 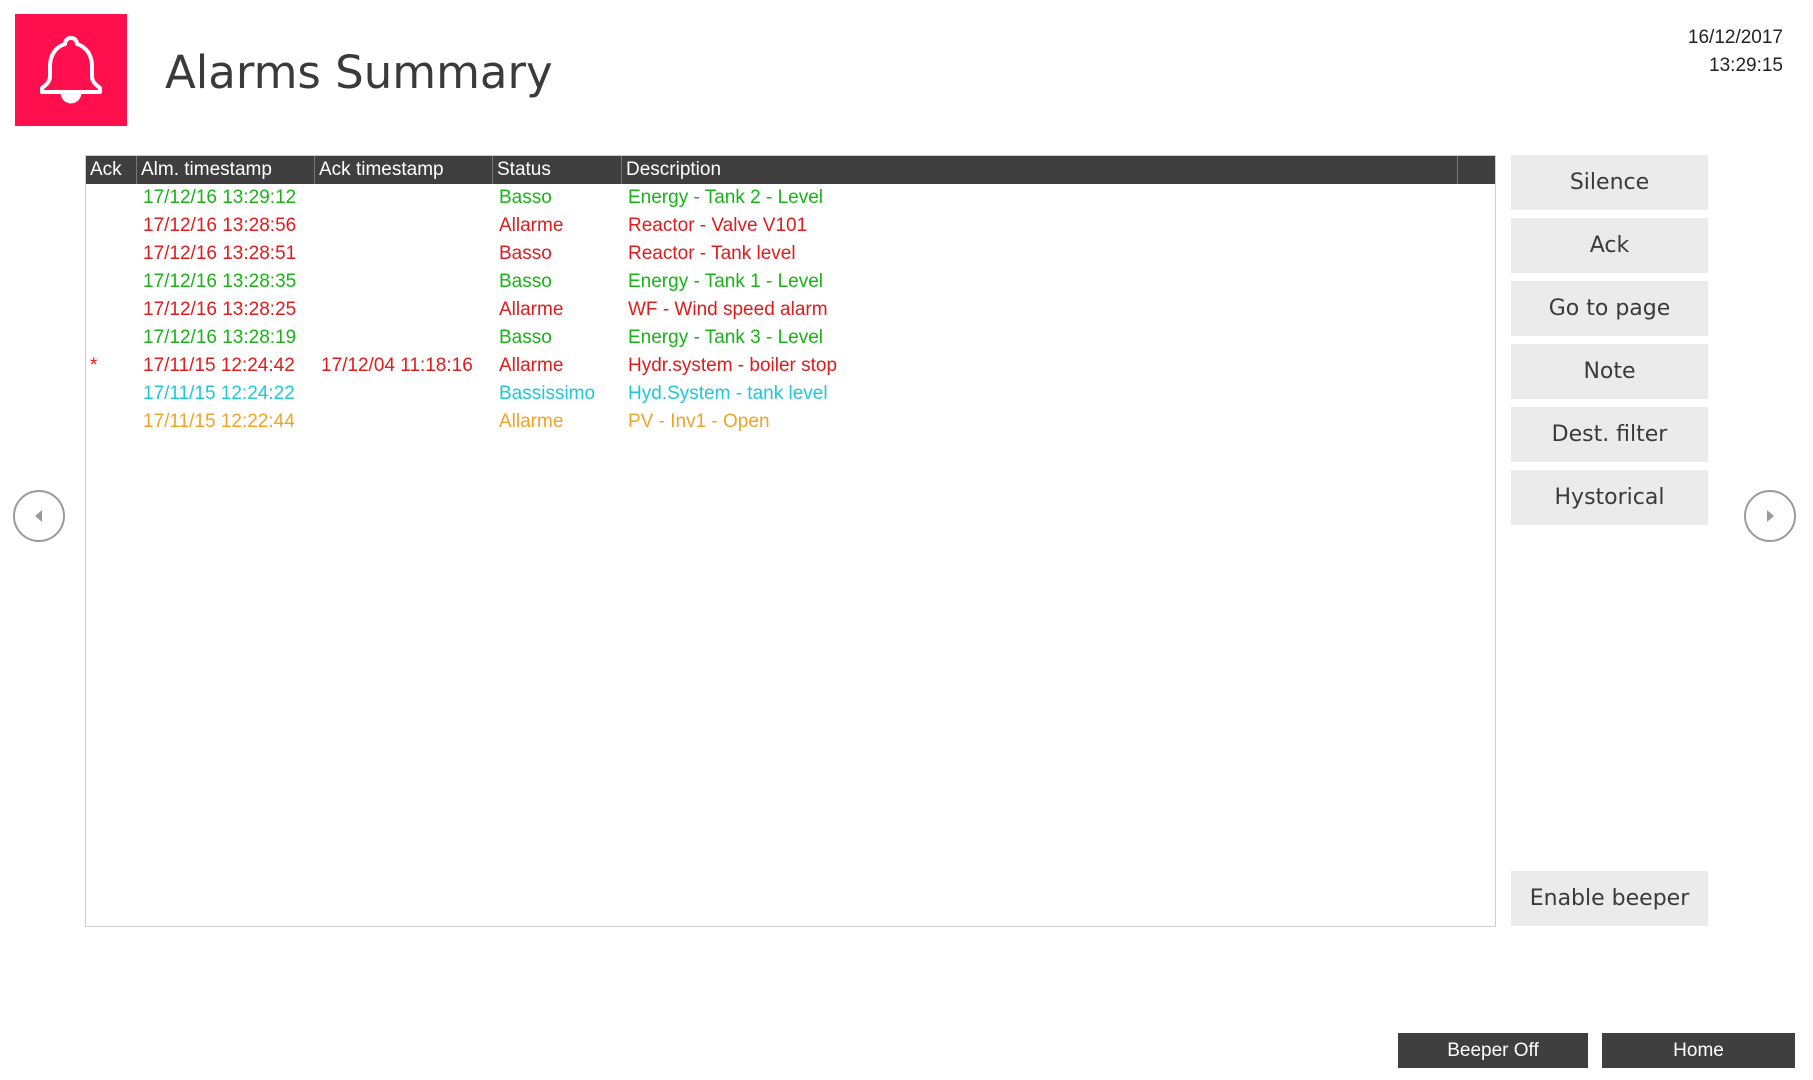 What do you see at coordinates (726, 197) in the screenshot?
I see `description-cell: Energy - Tank 2 - Level` at bounding box center [726, 197].